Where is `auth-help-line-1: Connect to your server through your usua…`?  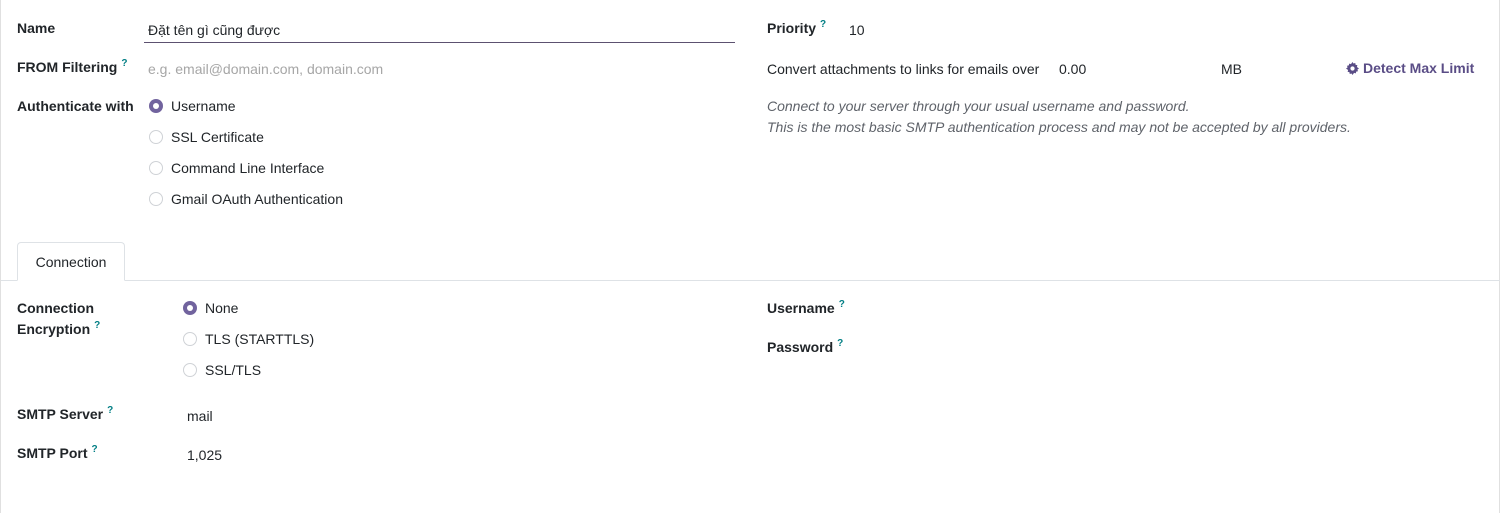
auth-help-line-1: Connect to your server through your usua… is located at coordinates (978, 106).